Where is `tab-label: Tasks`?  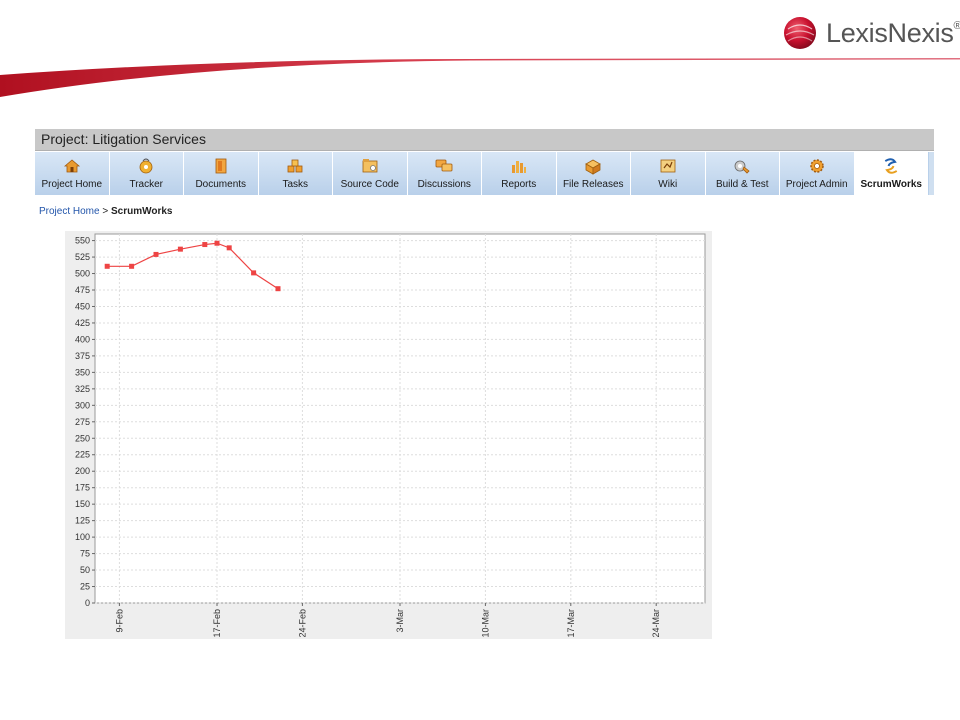
tab-label: Tasks is located at coordinates (295, 184).